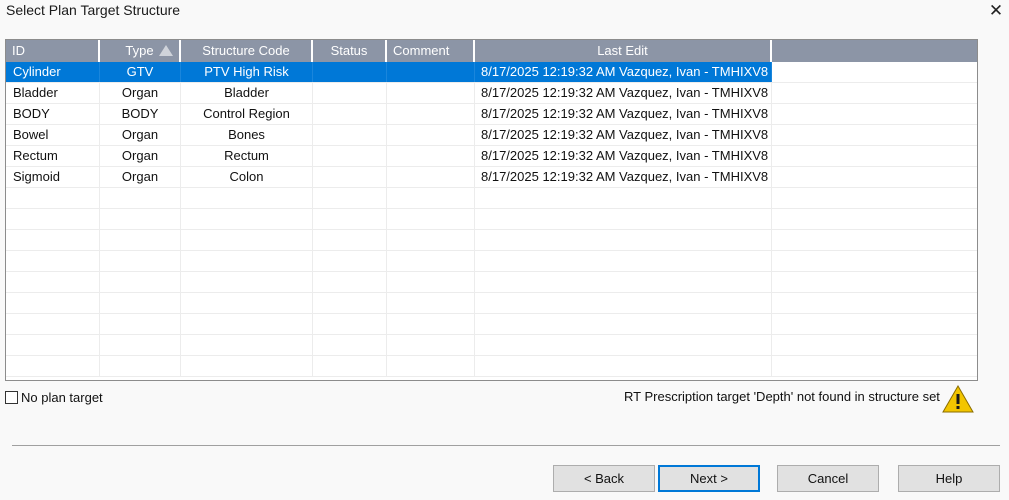  Describe the element at coordinates (247, 51) in the screenshot. I see `column-header-structure-code: Structure Code` at that location.